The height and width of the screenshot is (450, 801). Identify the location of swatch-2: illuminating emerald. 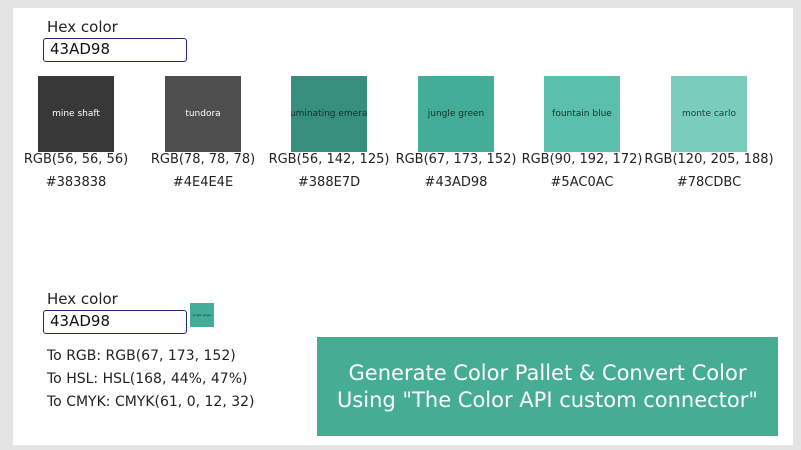
(329, 114).